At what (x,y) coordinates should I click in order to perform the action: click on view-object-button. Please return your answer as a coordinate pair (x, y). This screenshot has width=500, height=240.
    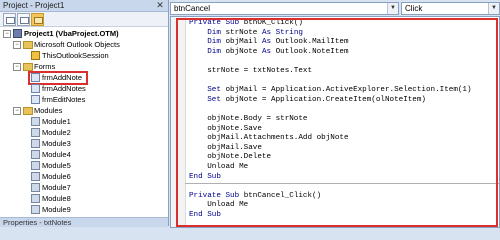
    Looking at the image, I should click on (23, 19).